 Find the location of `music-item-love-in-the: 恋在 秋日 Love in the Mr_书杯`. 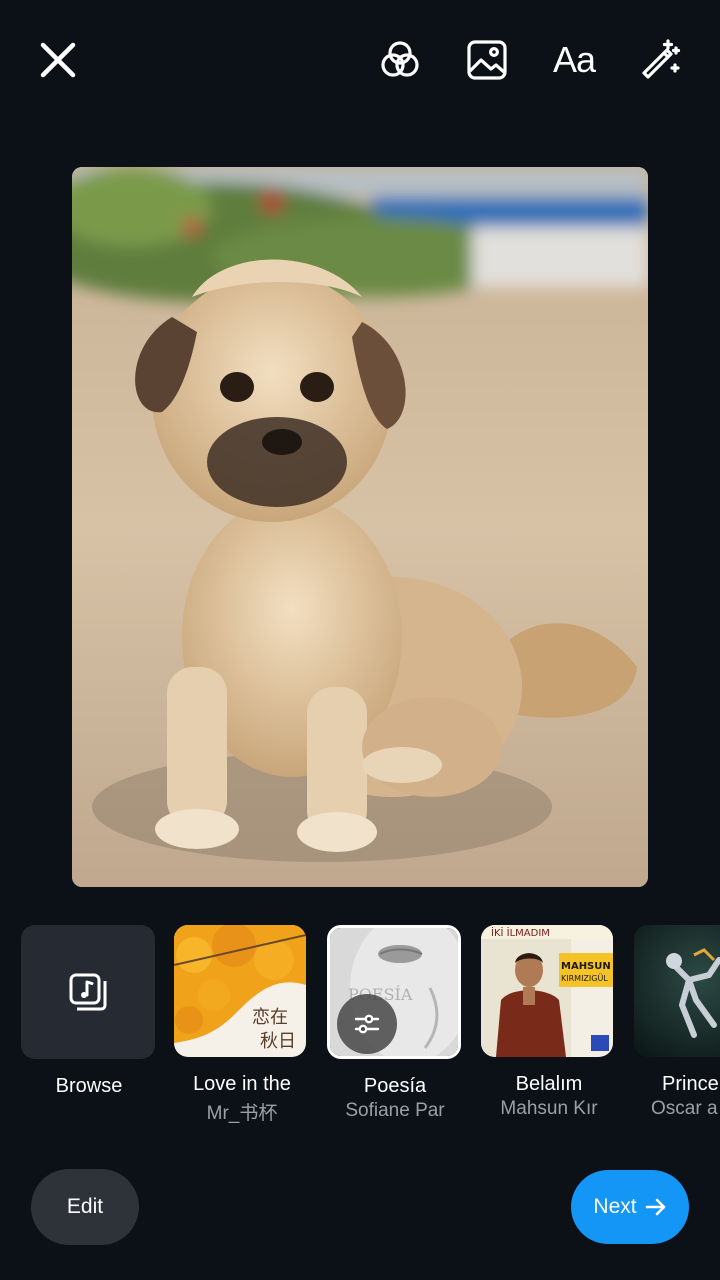

music-item-love-in-the: 恋在 秋日 Love in the Mr_书杯 is located at coordinates (242, 1025).